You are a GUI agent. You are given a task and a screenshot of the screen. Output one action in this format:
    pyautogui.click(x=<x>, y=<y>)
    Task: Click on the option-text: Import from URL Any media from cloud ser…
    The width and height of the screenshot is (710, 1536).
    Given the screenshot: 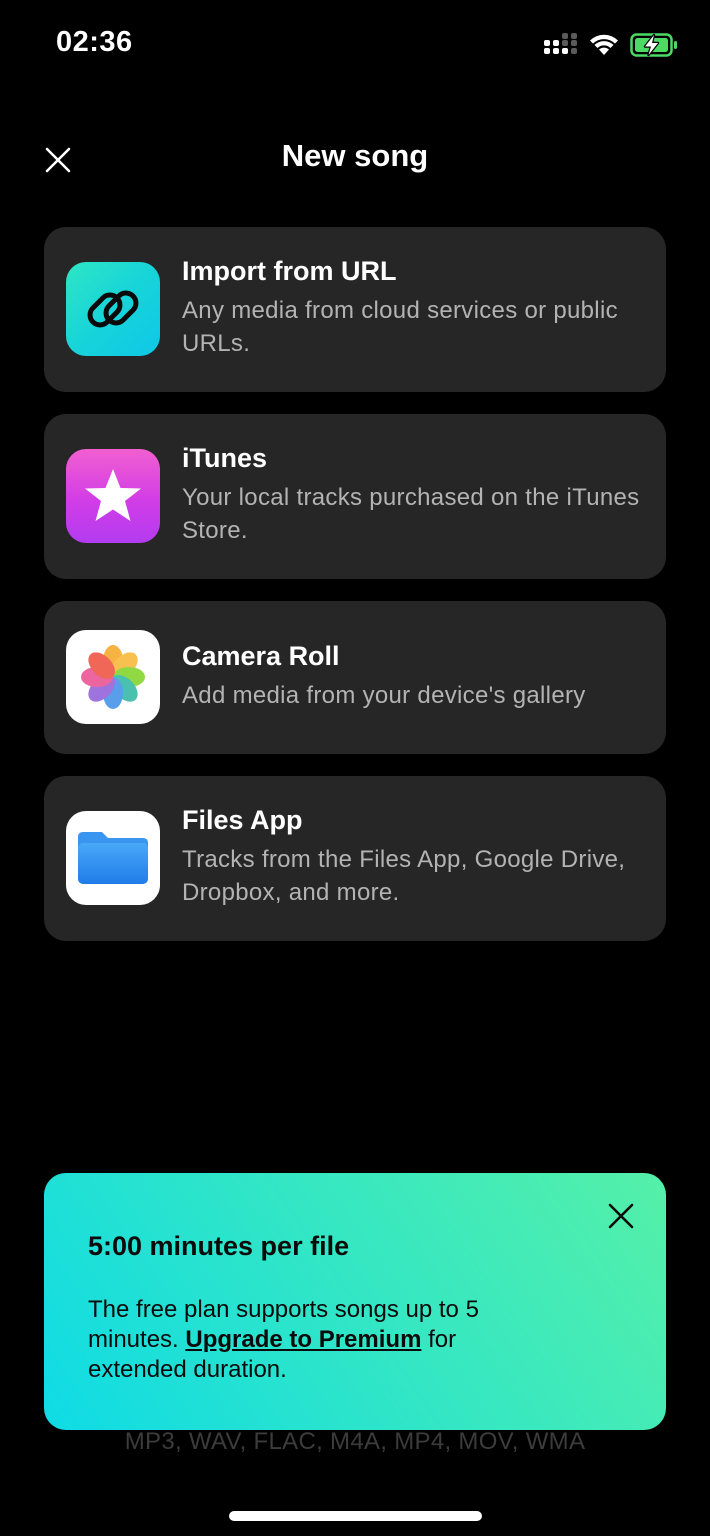 What is the action you would take?
    pyautogui.click(x=412, y=307)
    